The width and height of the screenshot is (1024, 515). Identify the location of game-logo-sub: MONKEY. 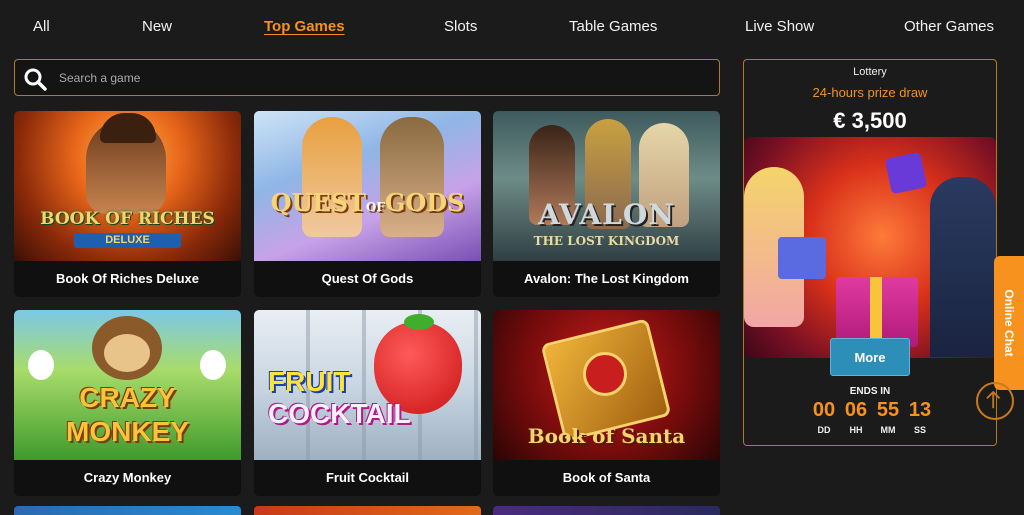
(127, 431).